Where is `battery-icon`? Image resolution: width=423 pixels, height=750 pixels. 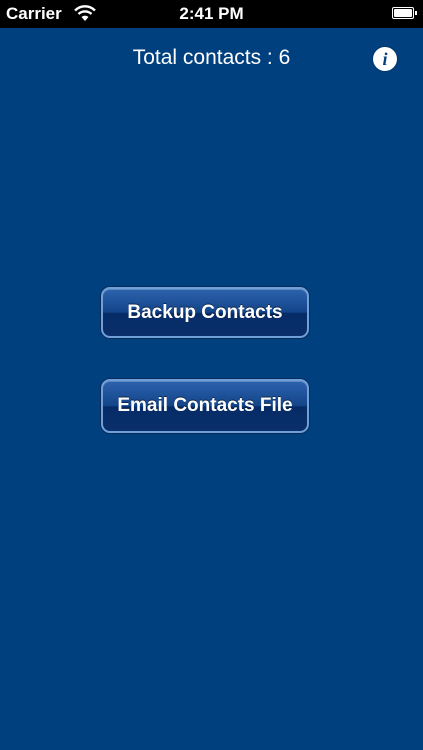
battery-icon is located at coordinates (403, 13).